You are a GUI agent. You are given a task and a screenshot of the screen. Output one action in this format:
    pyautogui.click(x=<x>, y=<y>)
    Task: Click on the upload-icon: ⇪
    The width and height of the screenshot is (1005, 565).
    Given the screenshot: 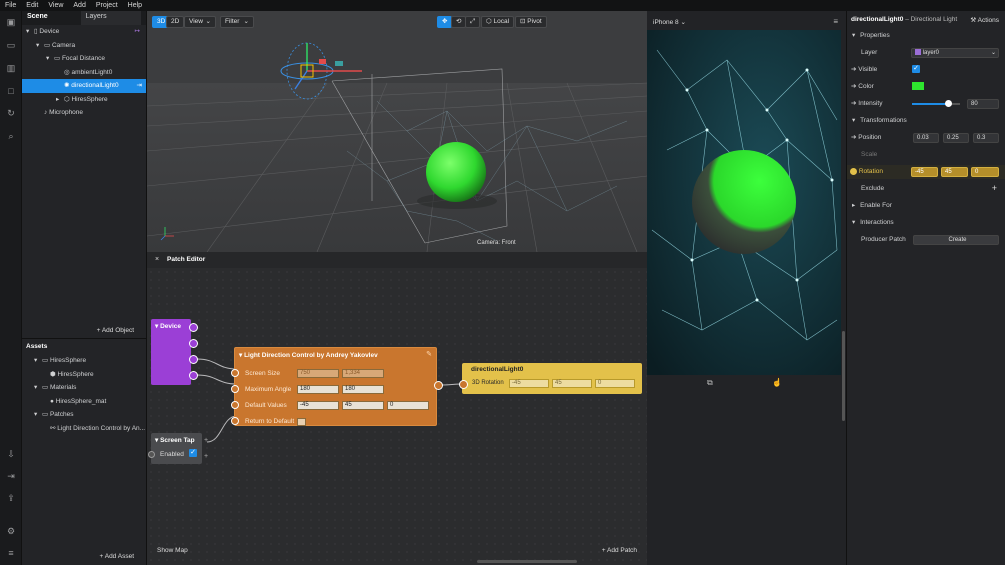 What is the action you would take?
    pyautogui.click(x=11, y=498)
    